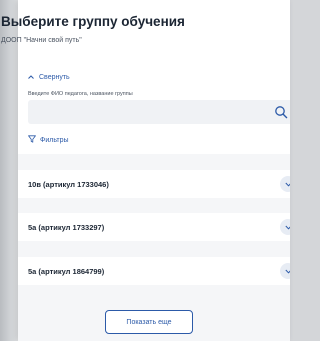 Image resolution: width=320 pixels, height=341 pixels. What do you see at coordinates (66, 227) in the screenshot?
I see `group-item-label: 5а (артикул 1733297)` at bounding box center [66, 227].